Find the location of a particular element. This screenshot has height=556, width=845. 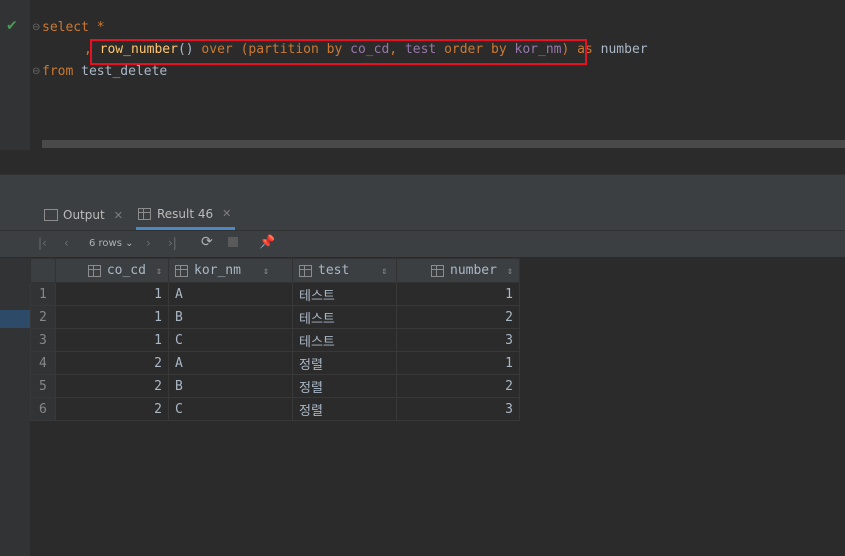

fold-icon: ⊖ is located at coordinates (36, 27).